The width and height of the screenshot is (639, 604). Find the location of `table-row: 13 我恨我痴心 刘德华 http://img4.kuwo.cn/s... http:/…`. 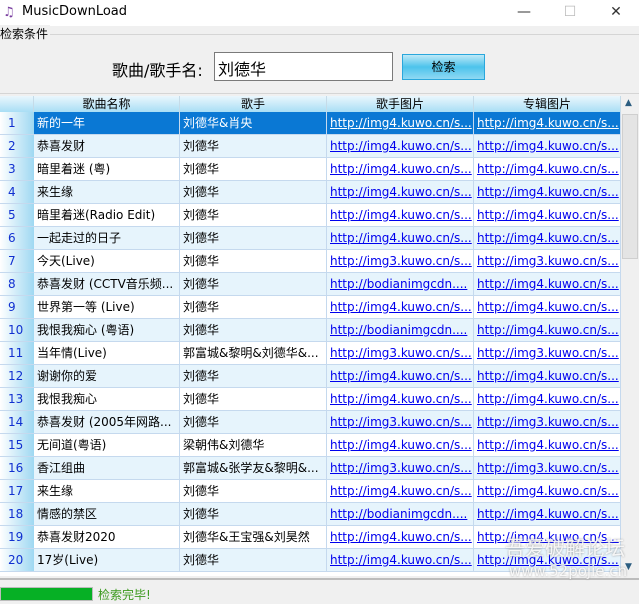

table-row: 13 我恨我痴心 刘德华 http://img4.kuwo.cn/s... http:/… is located at coordinates (310, 399).